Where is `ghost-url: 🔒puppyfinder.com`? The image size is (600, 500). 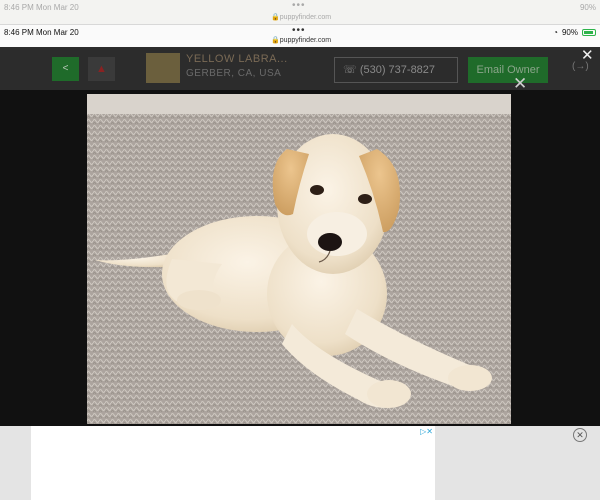
ghost-url: 🔒puppyfinder.com is located at coordinates (301, 17).